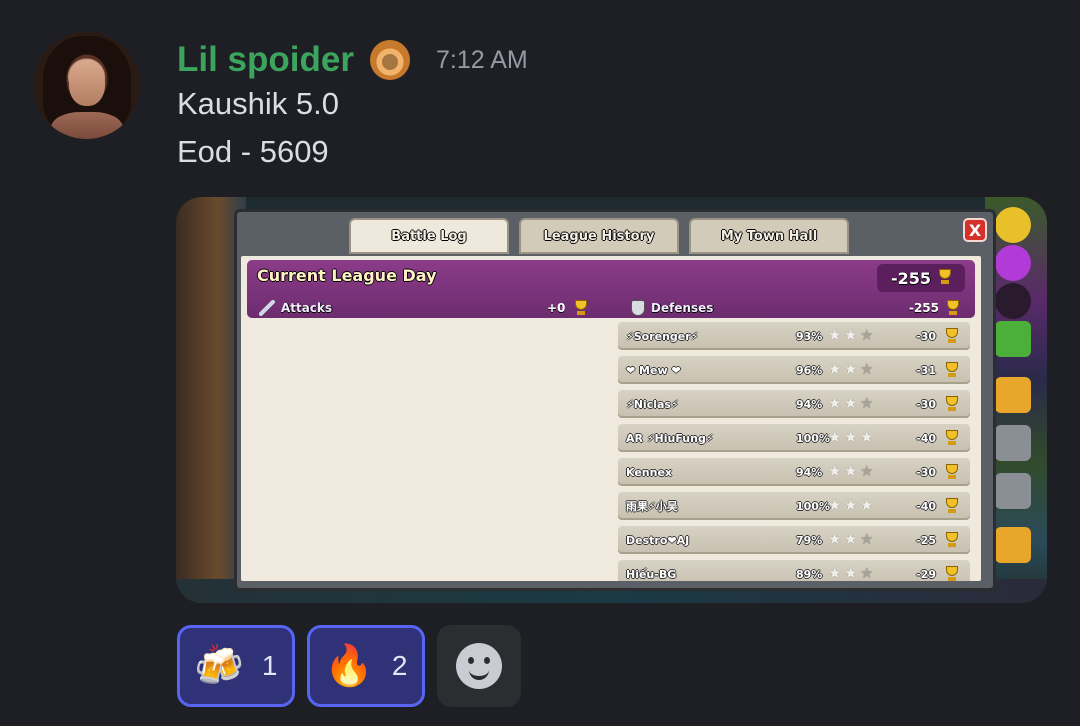  I want to click on fire-emoji-icon: 🔥, so click(349, 666).